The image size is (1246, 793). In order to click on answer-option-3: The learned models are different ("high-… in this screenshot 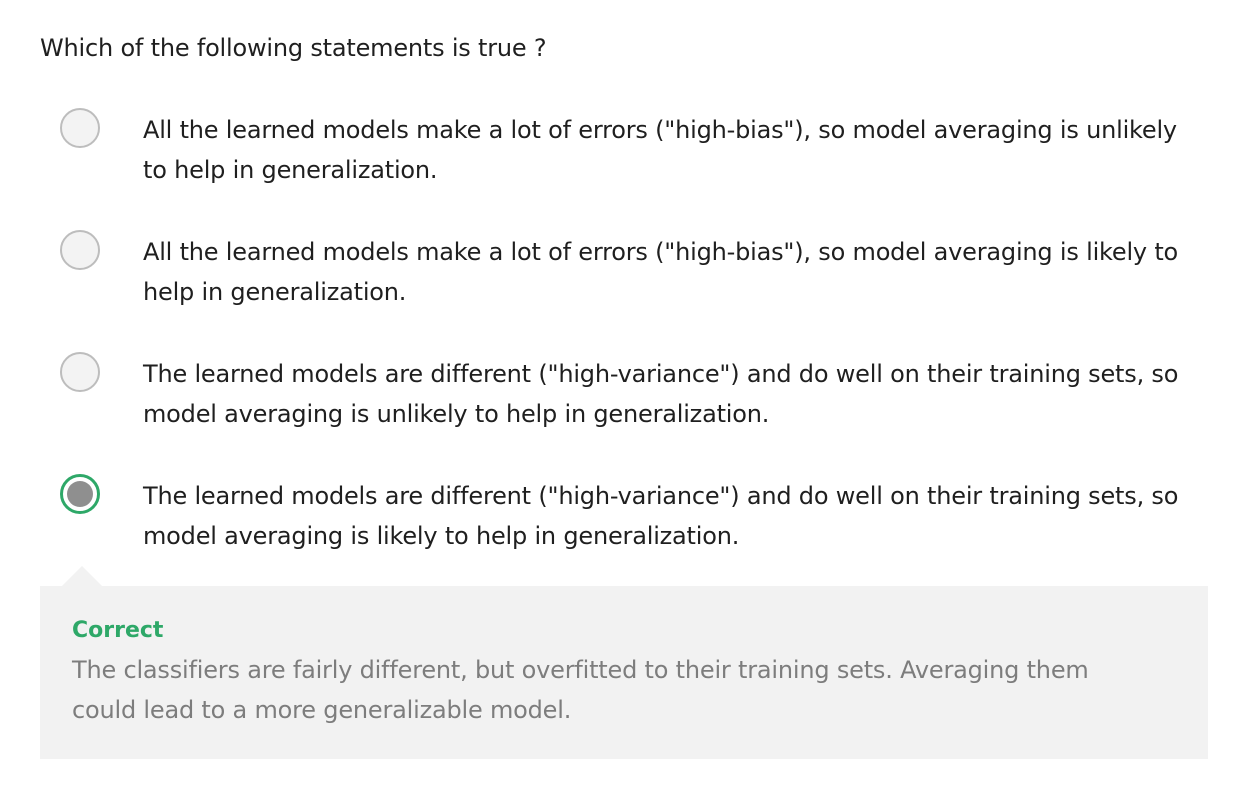, I will do `click(635, 397)`.